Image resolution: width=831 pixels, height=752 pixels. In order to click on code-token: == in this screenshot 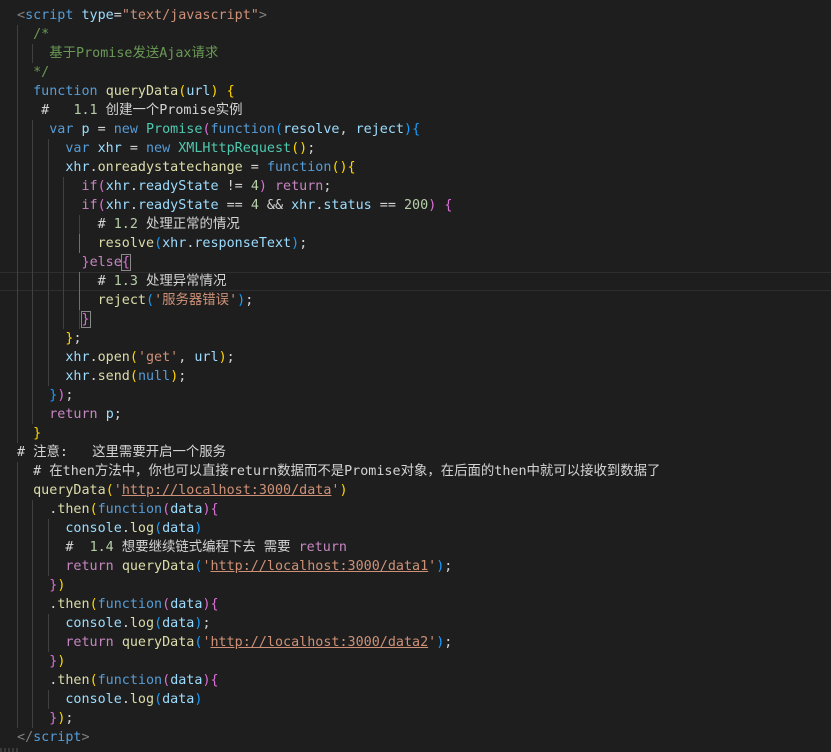, I will do `click(387, 205)`.